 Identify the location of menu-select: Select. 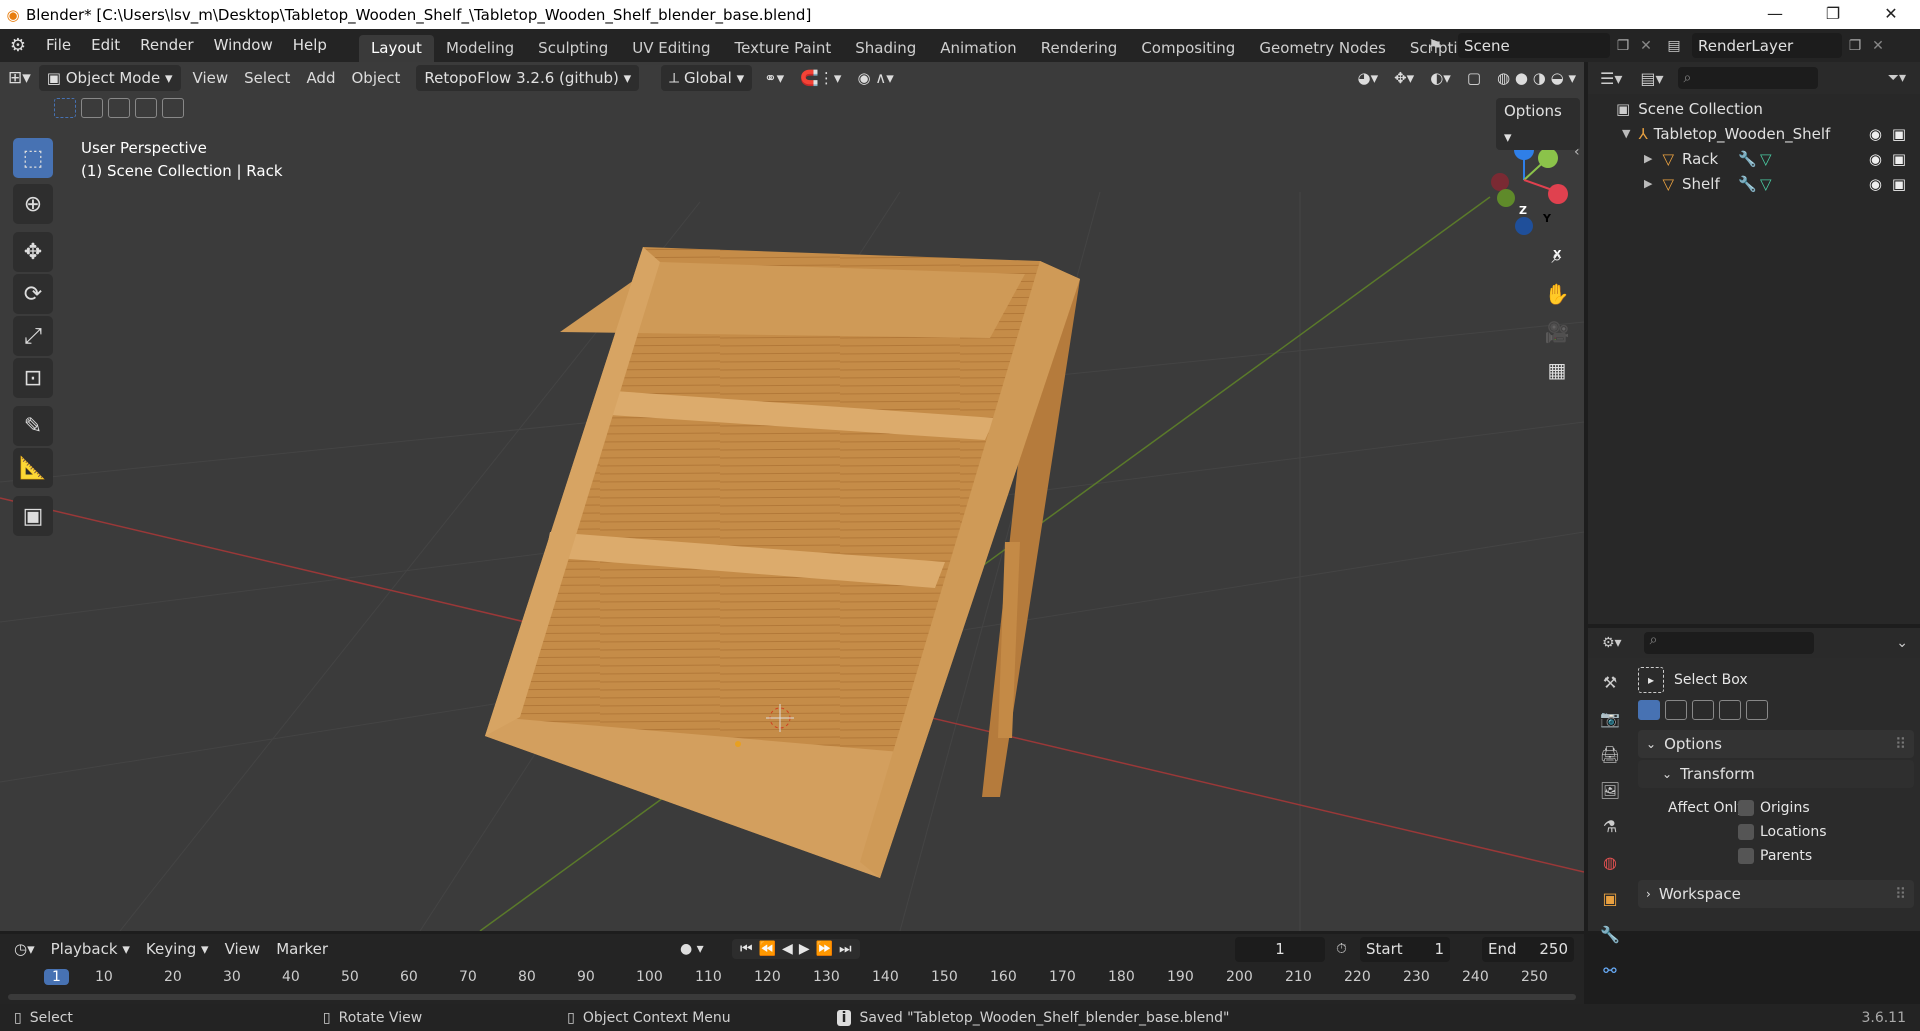
(267, 78).